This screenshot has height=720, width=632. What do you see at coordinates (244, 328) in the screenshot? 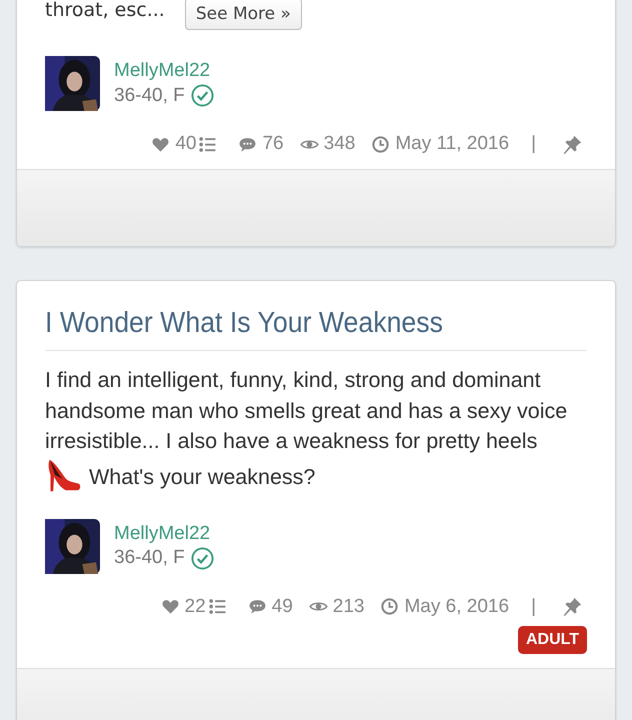
I see `post-title: I Wonder What Is Your Weakness` at bounding box center [244, 328].